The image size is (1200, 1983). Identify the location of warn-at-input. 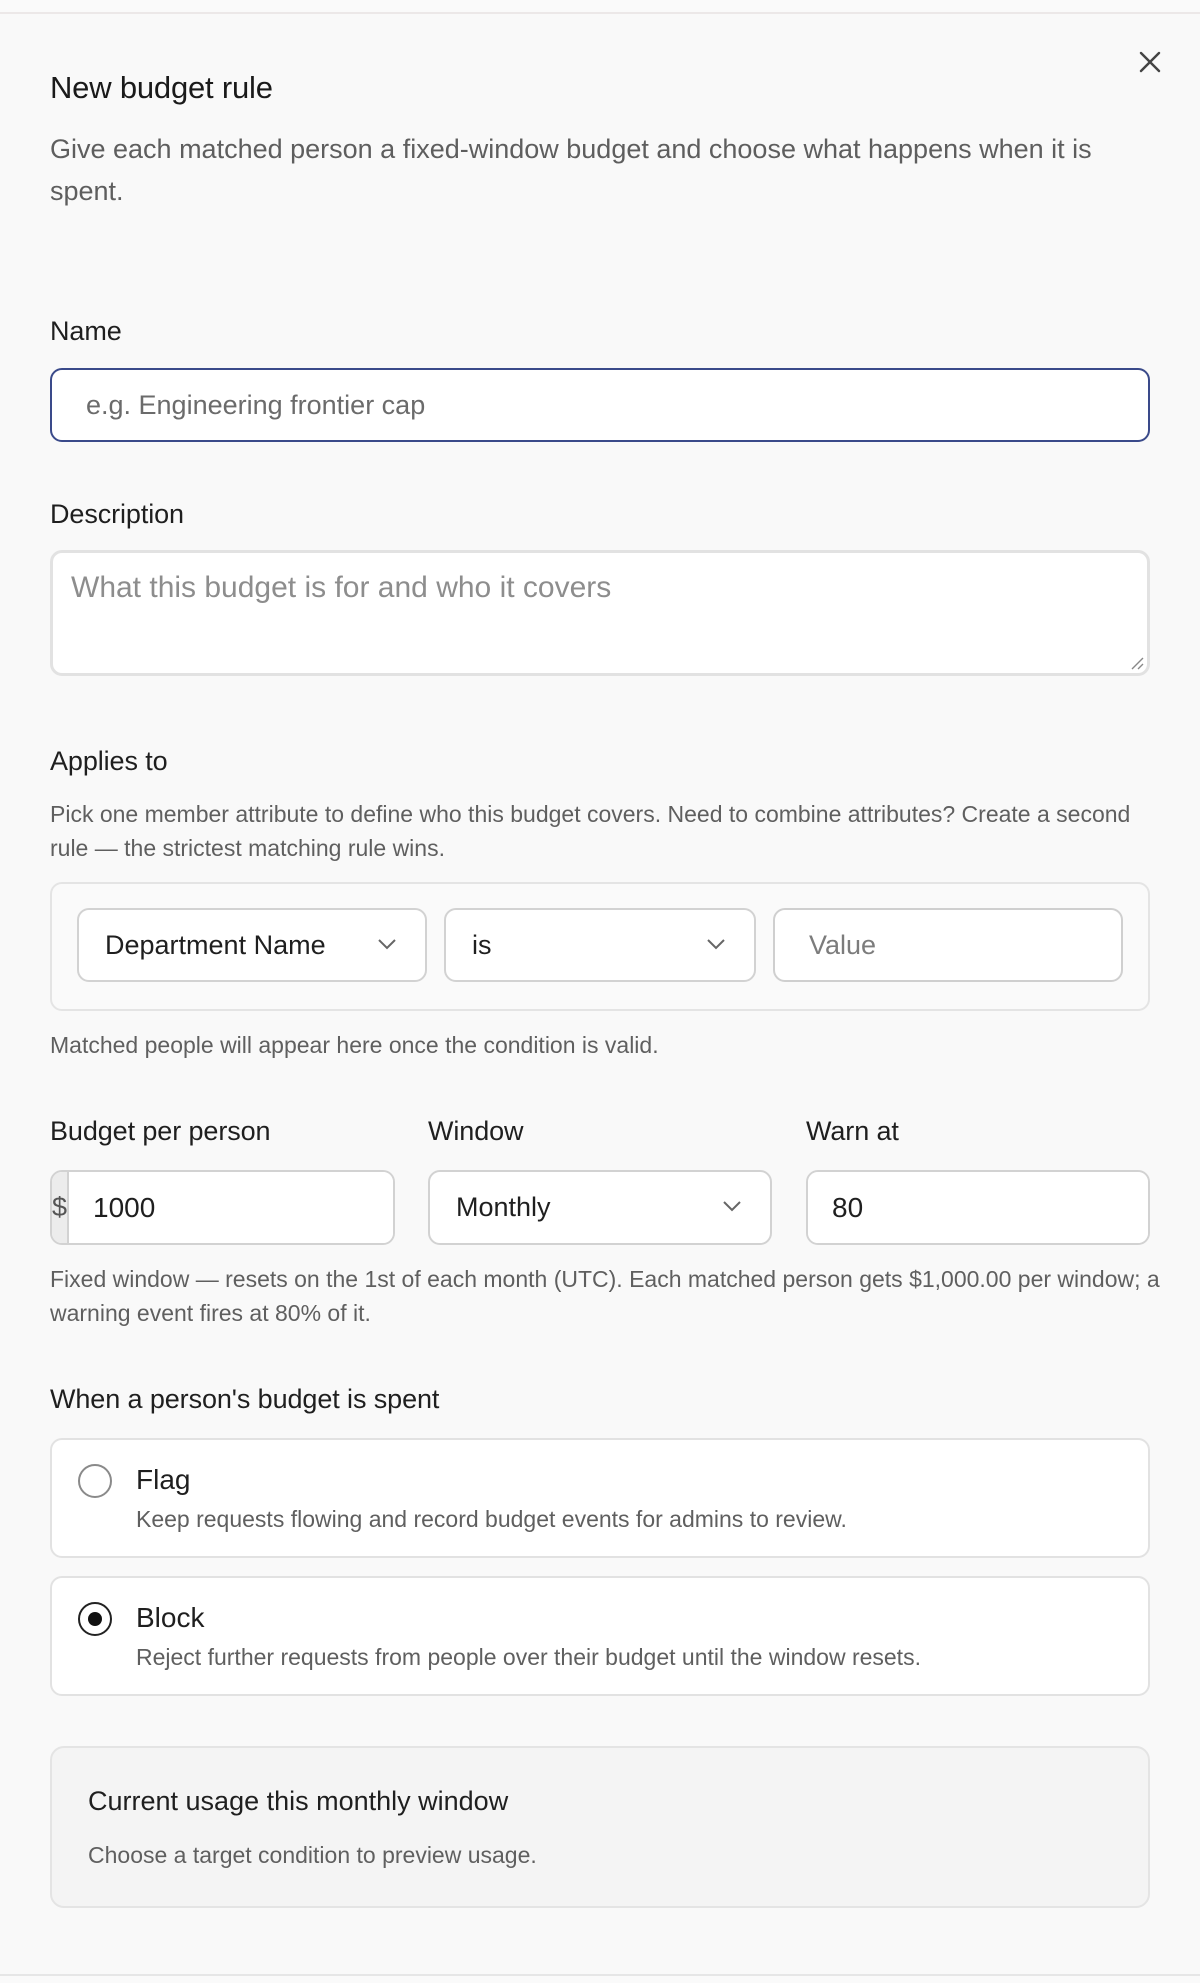
(978, 1207).